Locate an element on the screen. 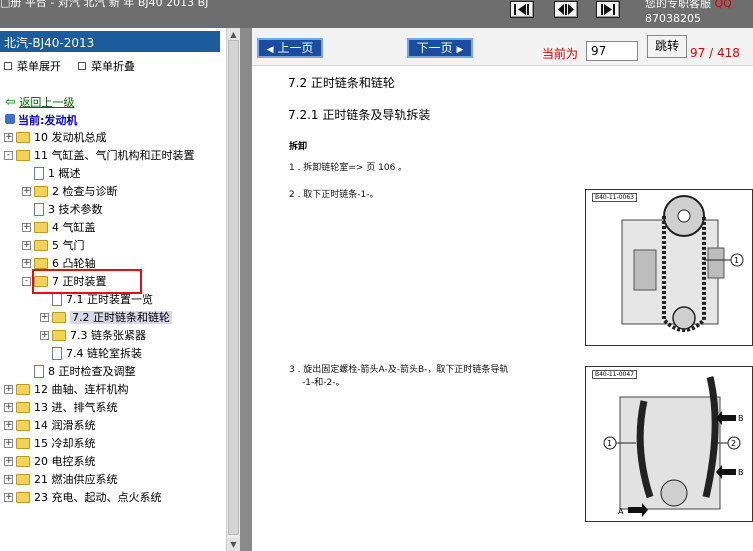 This screenshot has width=753, height=551. tree-item: +7.2 正时链条和链轮 is located at coordinates (106, 318).